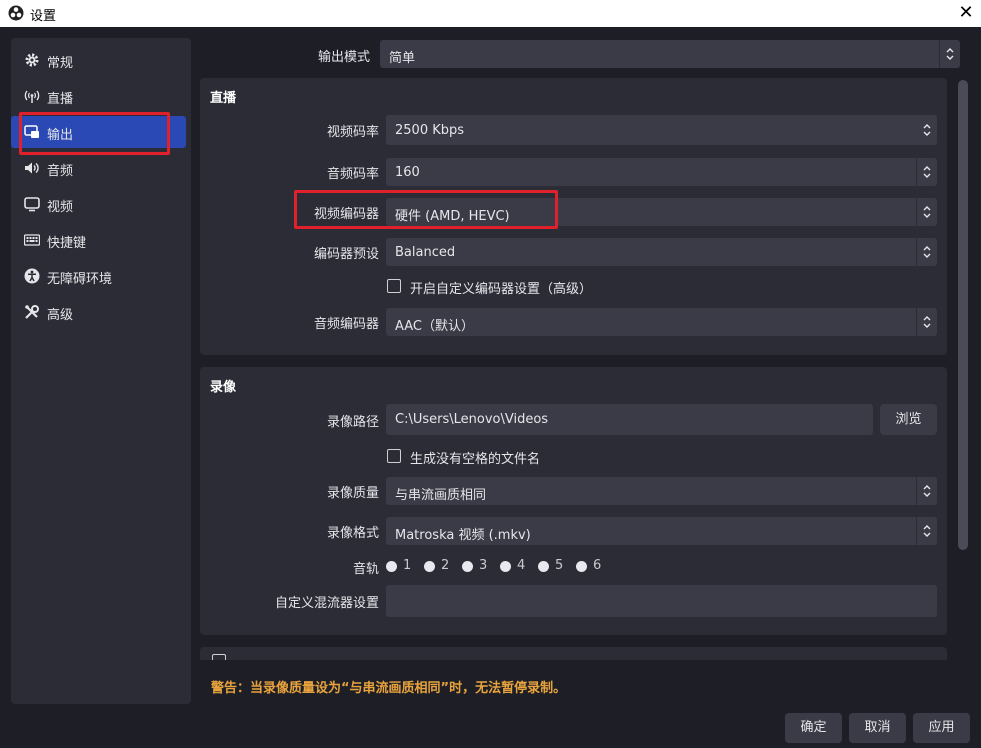 This screenshot has height=748, width=981. I want to click on recording-format-select: Matroska 视频 (.mkv), so click(661, 531).